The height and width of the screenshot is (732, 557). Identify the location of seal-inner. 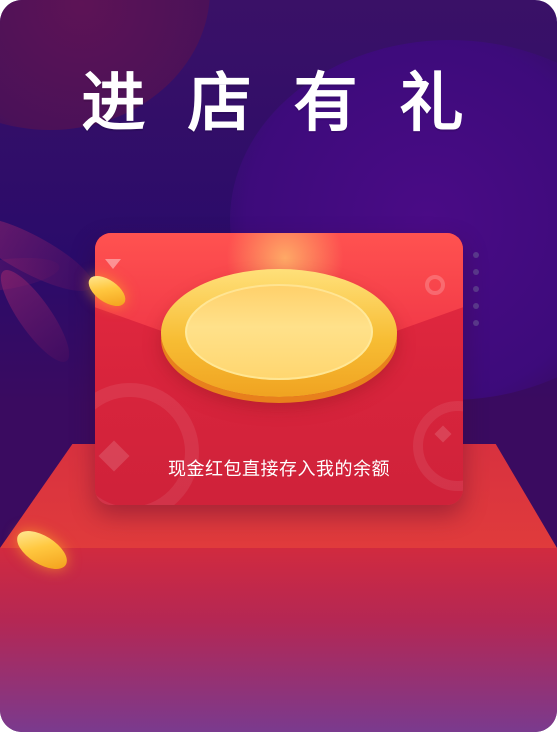
(279, 332).